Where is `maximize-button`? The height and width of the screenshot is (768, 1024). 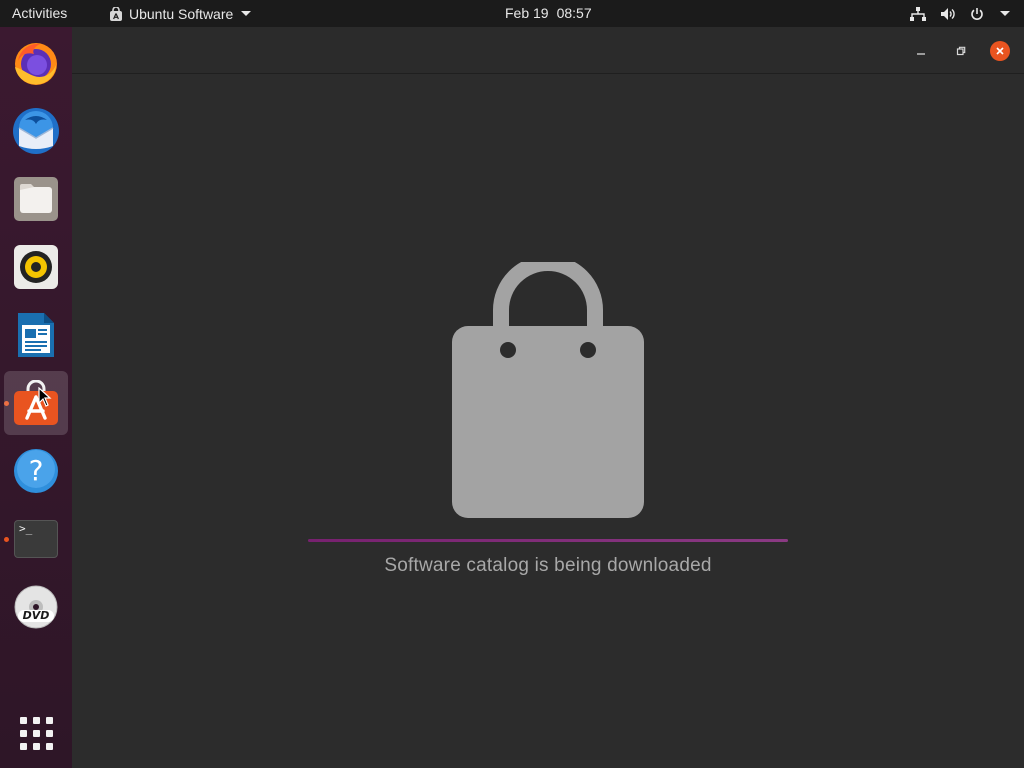
maximize-button is located at coordinates (961, 51).